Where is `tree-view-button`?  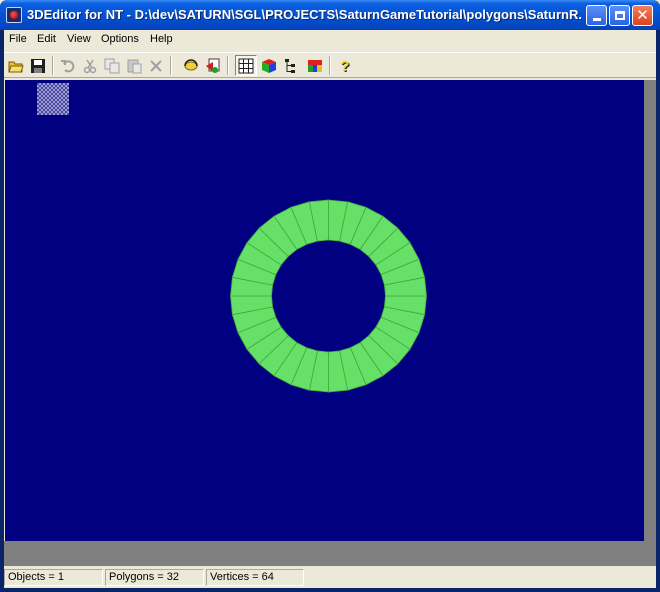 tree-view-button is located at coordinates (292, 65).